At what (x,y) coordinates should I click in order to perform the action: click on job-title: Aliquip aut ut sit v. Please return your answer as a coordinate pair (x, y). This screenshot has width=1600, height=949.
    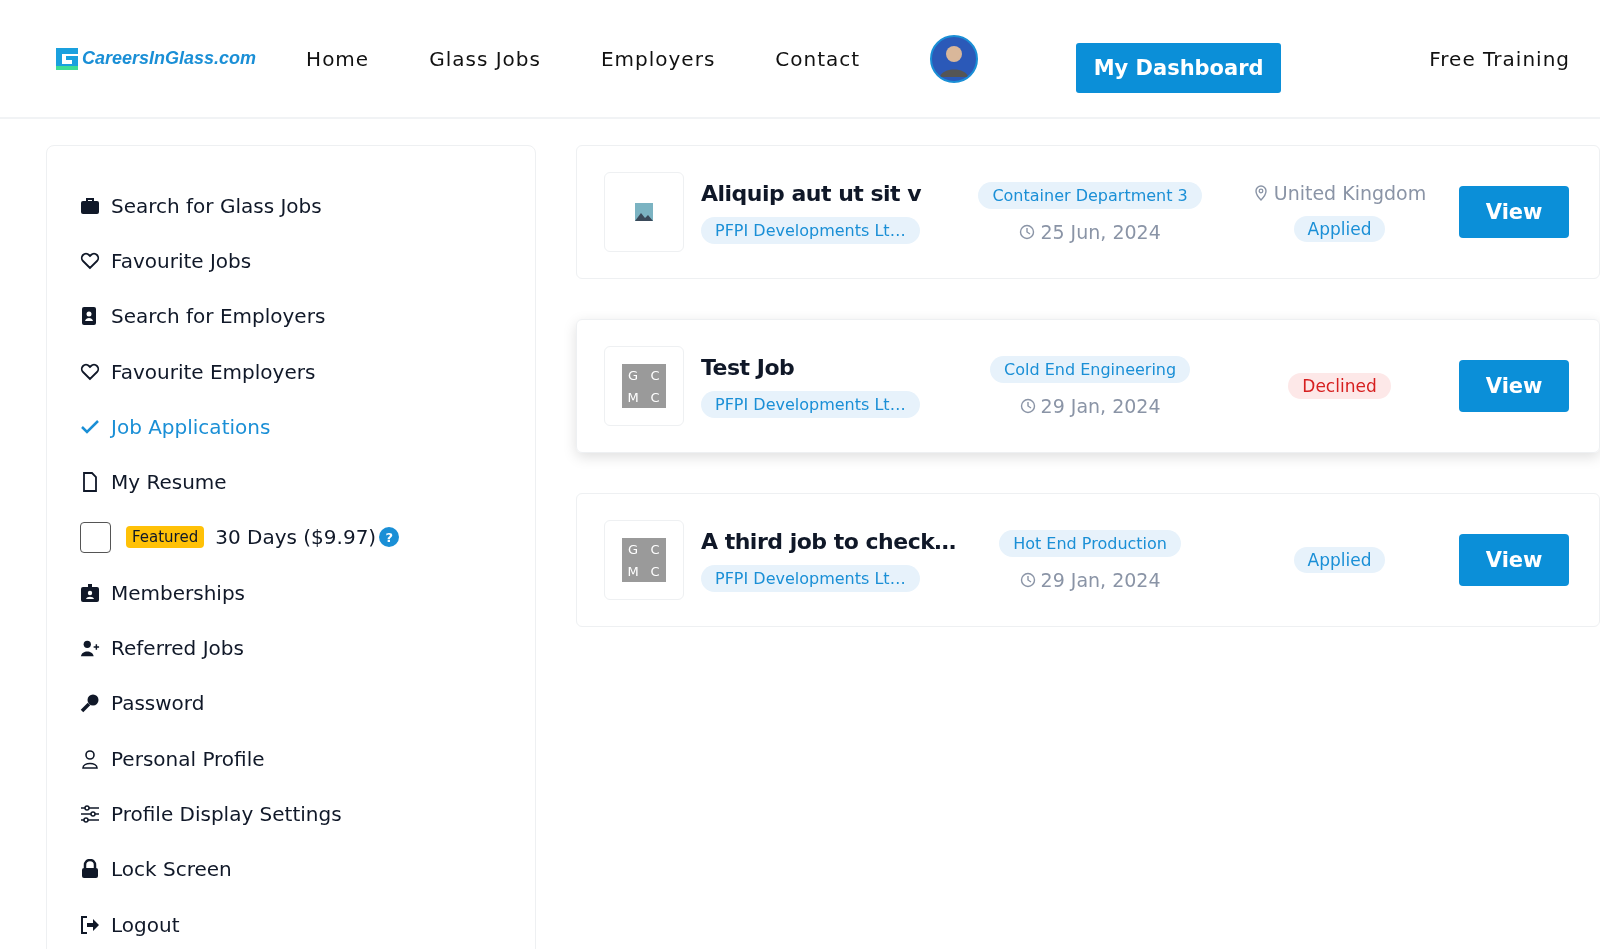
    Looking at the image, I should click on (811, 193).